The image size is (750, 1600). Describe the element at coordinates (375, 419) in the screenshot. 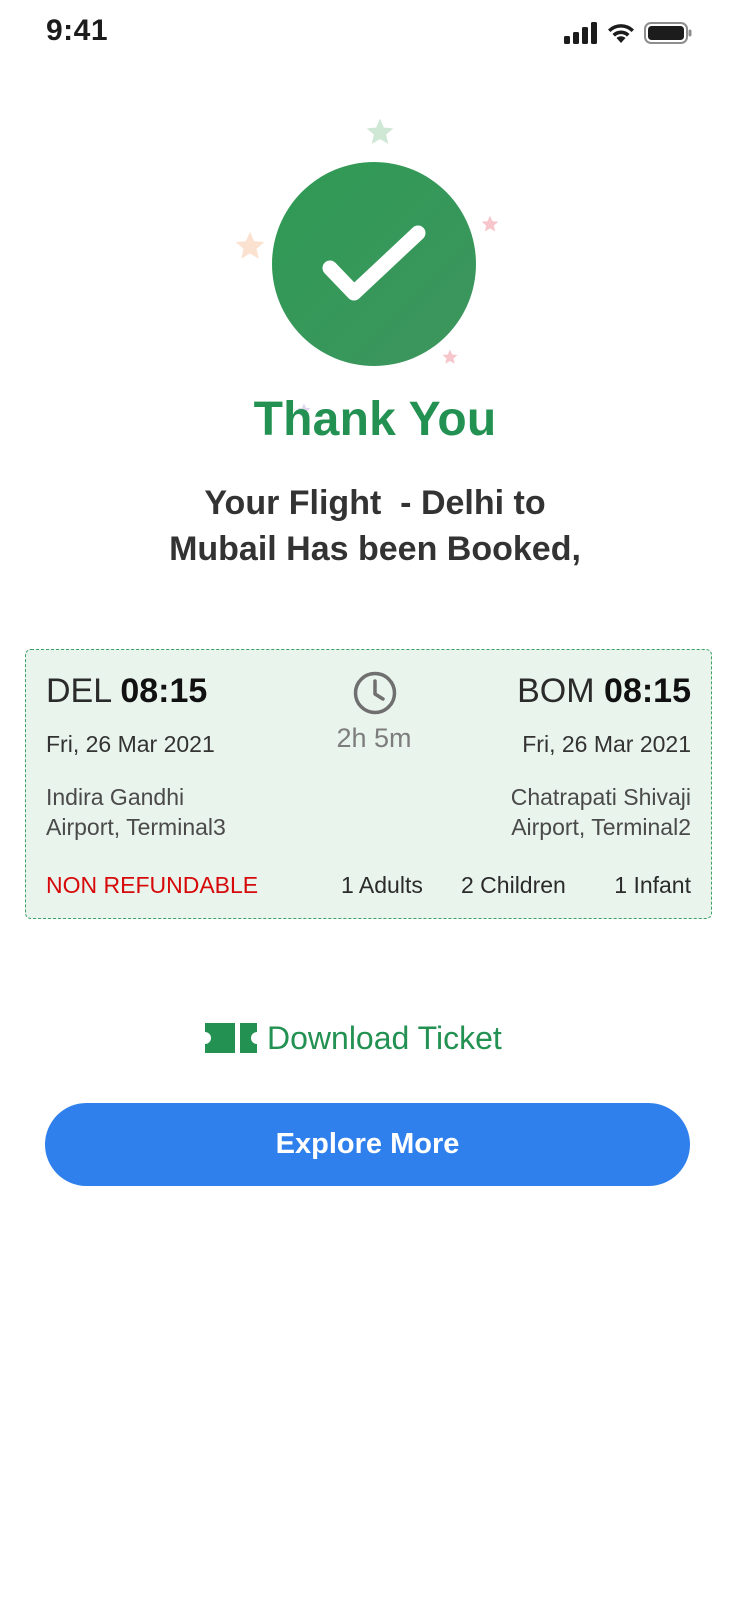

I see `thank-you-title: Thank You` at that location.